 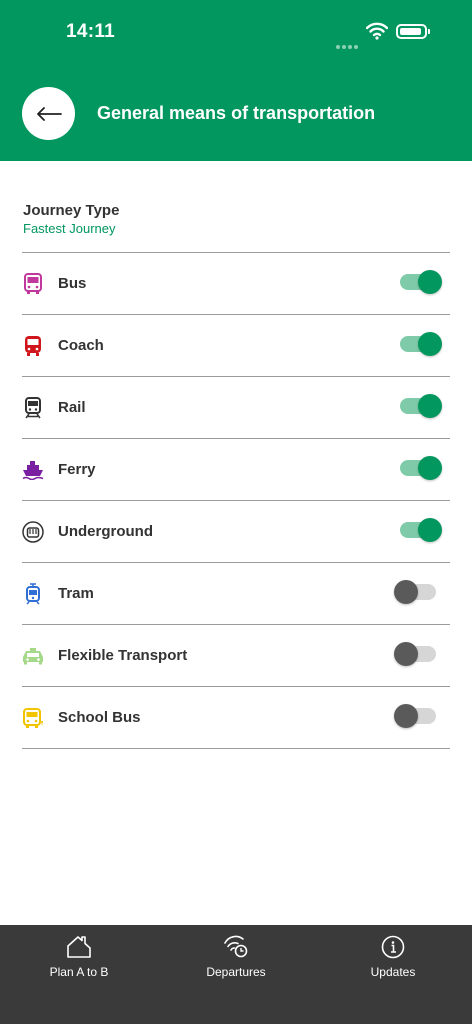 I want to click on tram-toggle, so click(x=415, y=592).